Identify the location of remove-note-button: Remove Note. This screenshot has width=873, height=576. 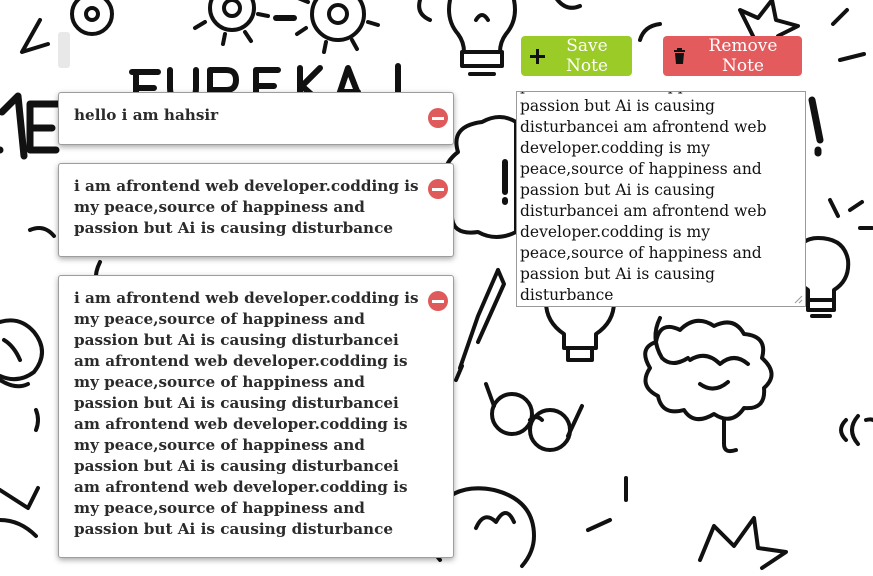
(732, 56).